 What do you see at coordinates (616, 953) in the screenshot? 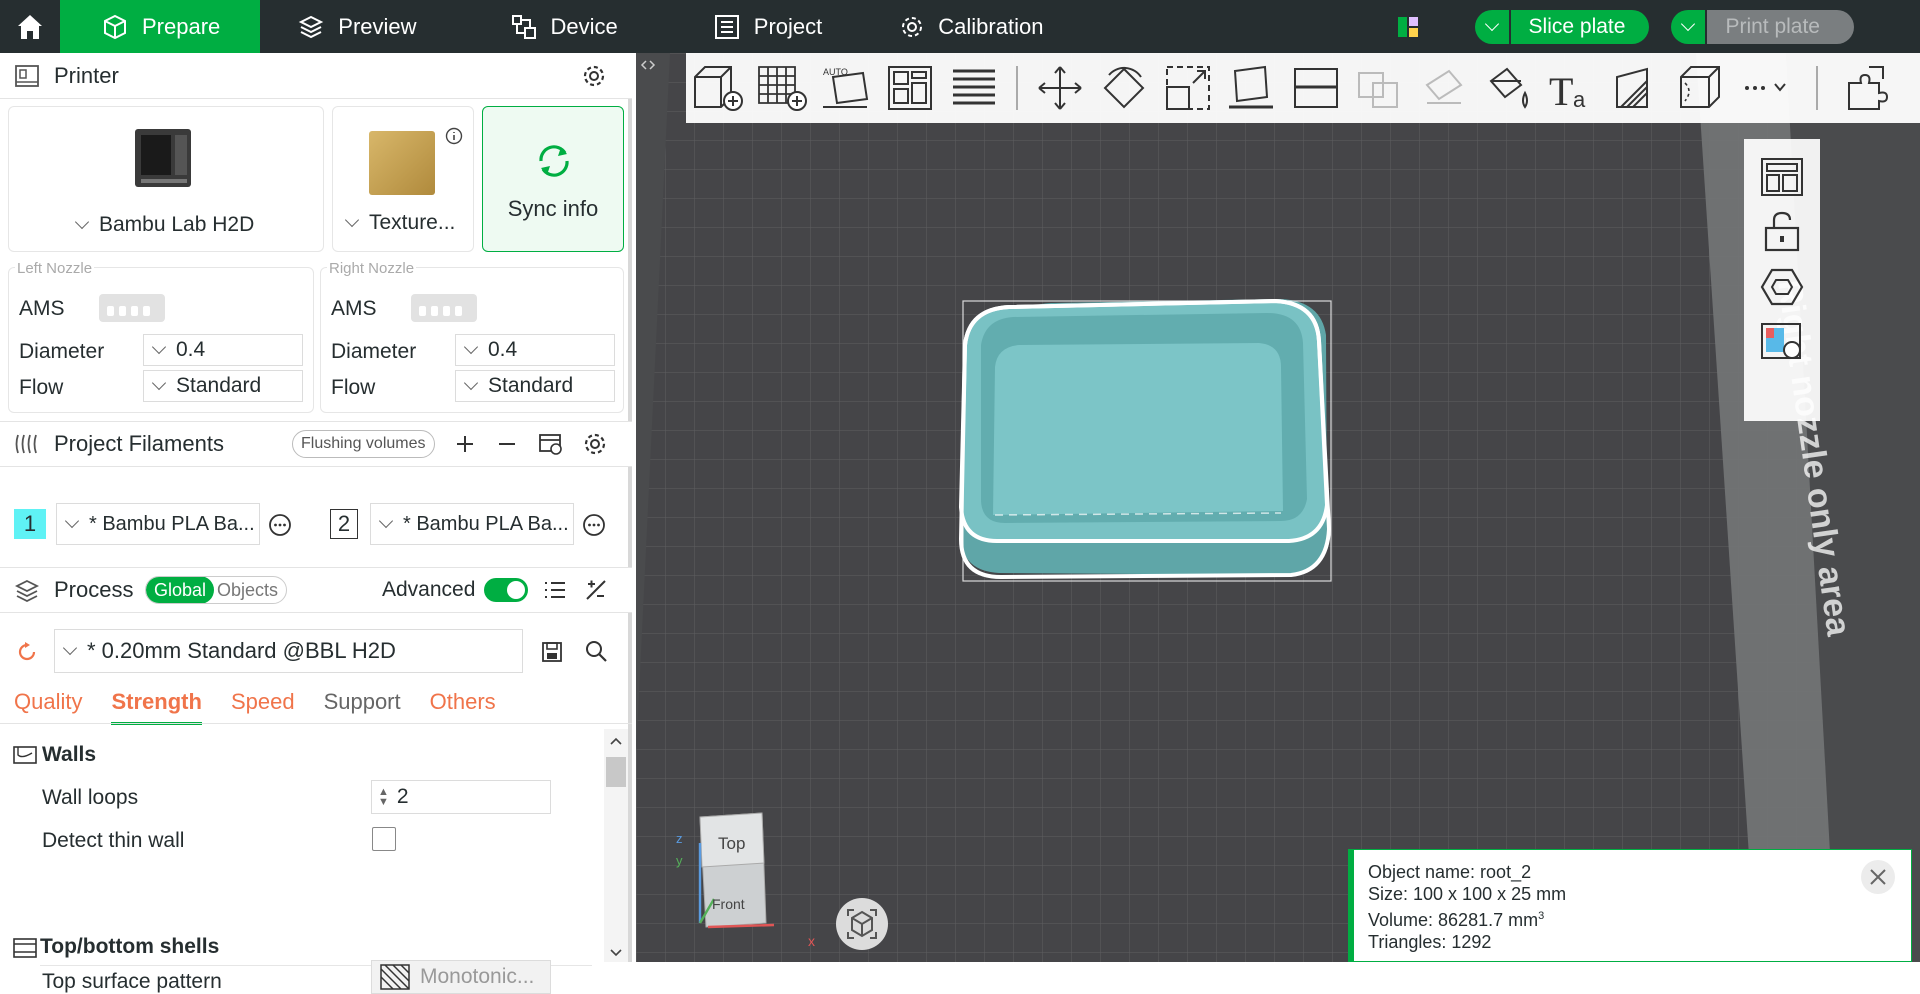
I see `scroll-down-icon` at bounding box center [616, 953].